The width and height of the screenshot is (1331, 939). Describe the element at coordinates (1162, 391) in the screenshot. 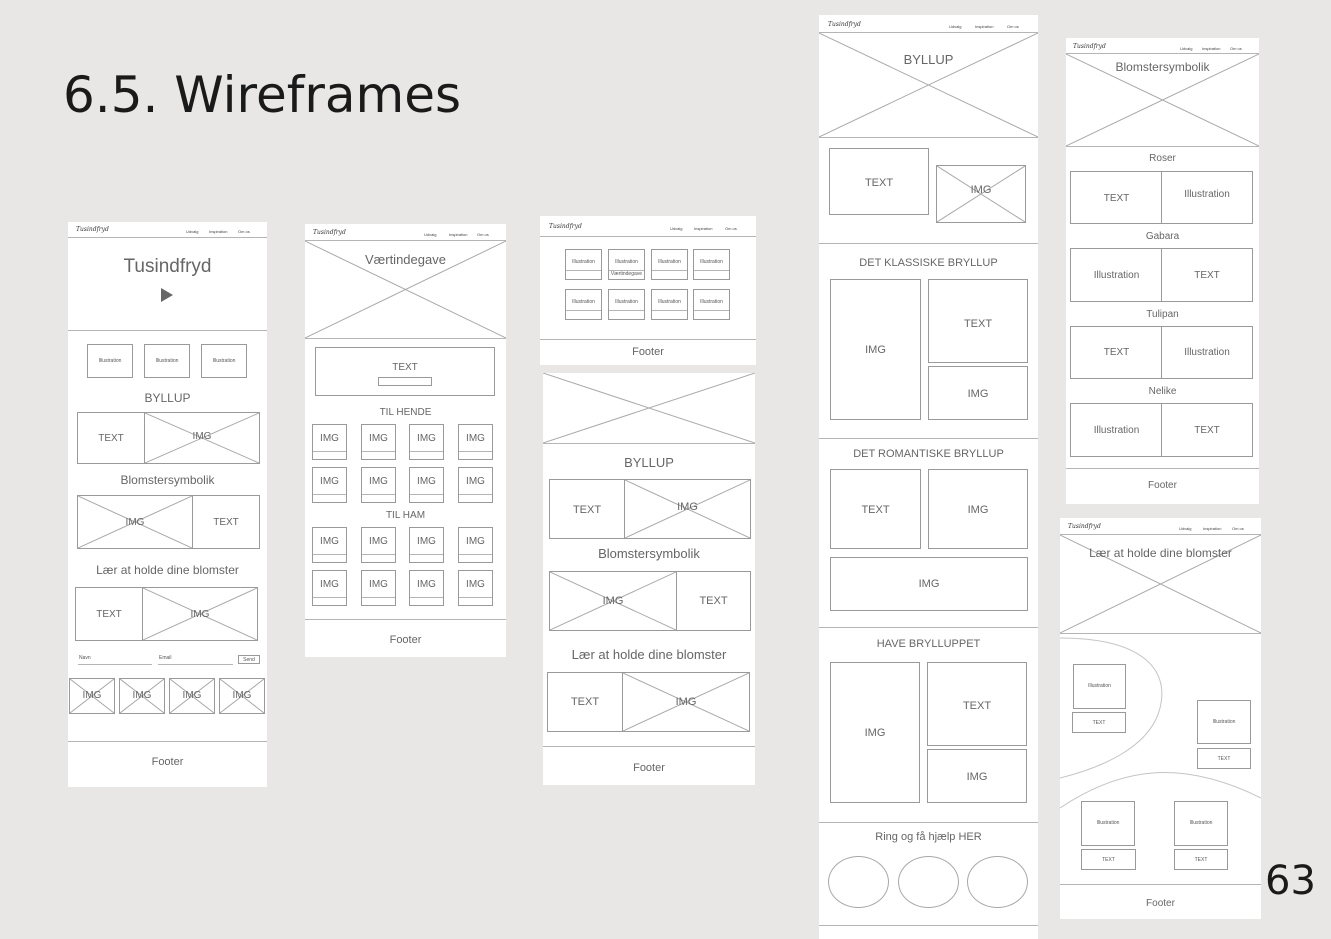

I see `flower-heading: Nelike` at that location.